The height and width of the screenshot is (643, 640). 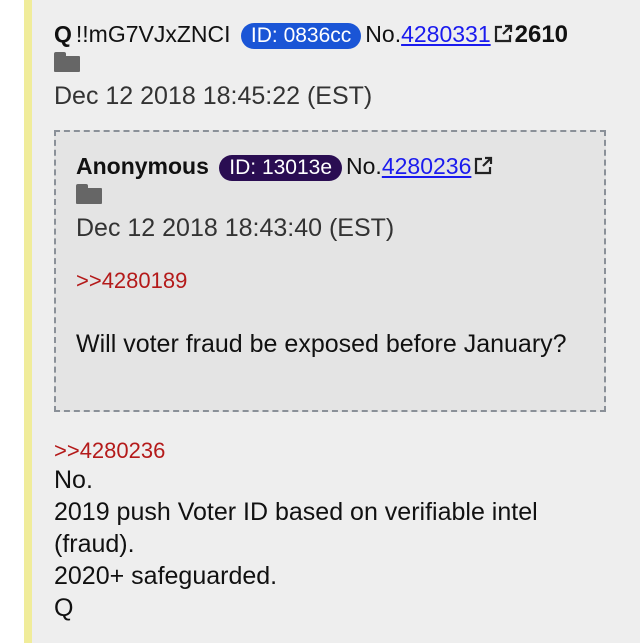 What do you see at coordinates (427, 166) in the screenshot?
I see `quoted-number-link: 4280236` at bounding box center [427, 166].